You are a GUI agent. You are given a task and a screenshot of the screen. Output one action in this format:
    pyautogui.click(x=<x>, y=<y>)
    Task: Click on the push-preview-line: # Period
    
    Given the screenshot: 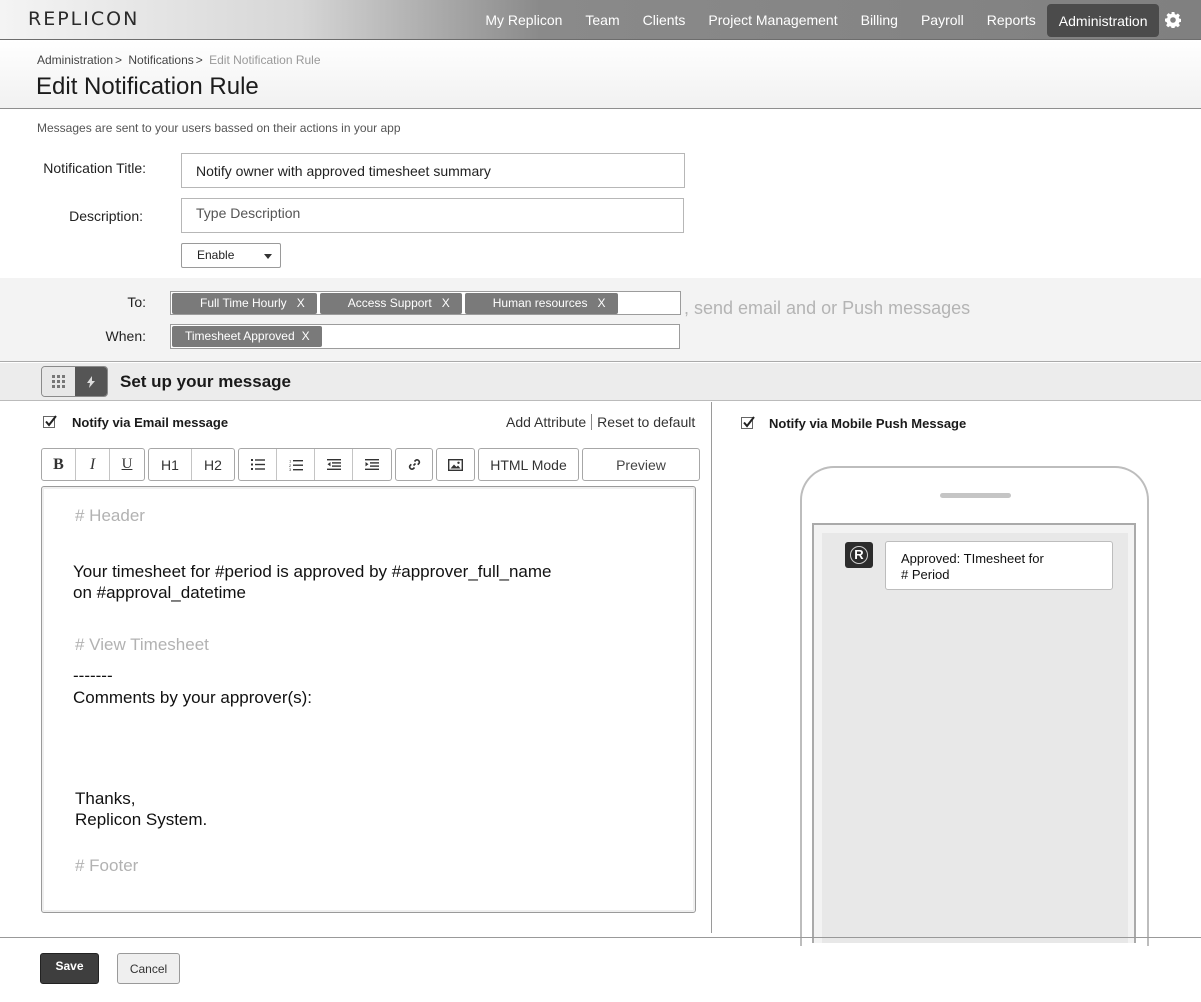 What is the action you would take?
    pyautogui.click(x=925, y=574)
    